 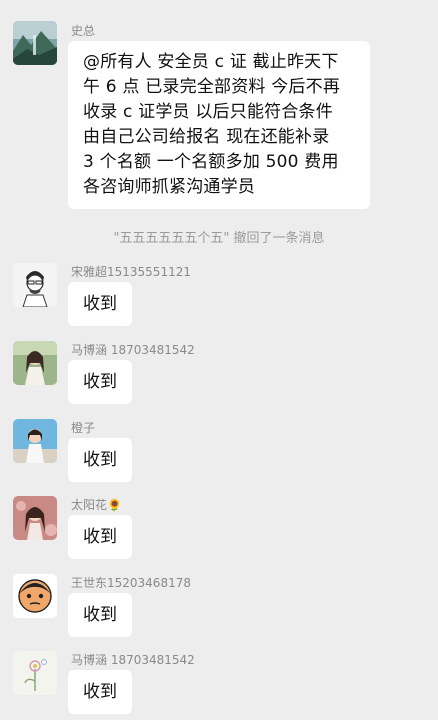 I want to click on cartoon-face-avatar-icon, so click(x=35, y=596).